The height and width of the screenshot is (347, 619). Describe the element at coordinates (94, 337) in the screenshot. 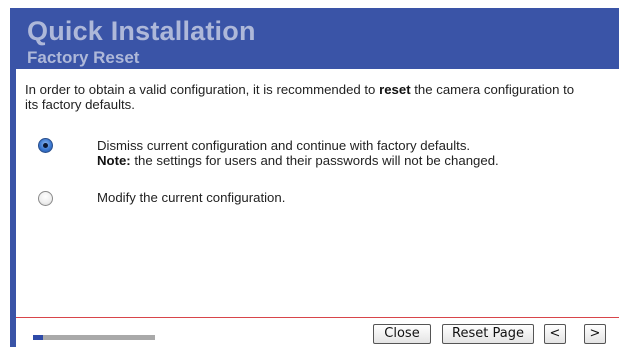

I see `progress-bar` at that location.